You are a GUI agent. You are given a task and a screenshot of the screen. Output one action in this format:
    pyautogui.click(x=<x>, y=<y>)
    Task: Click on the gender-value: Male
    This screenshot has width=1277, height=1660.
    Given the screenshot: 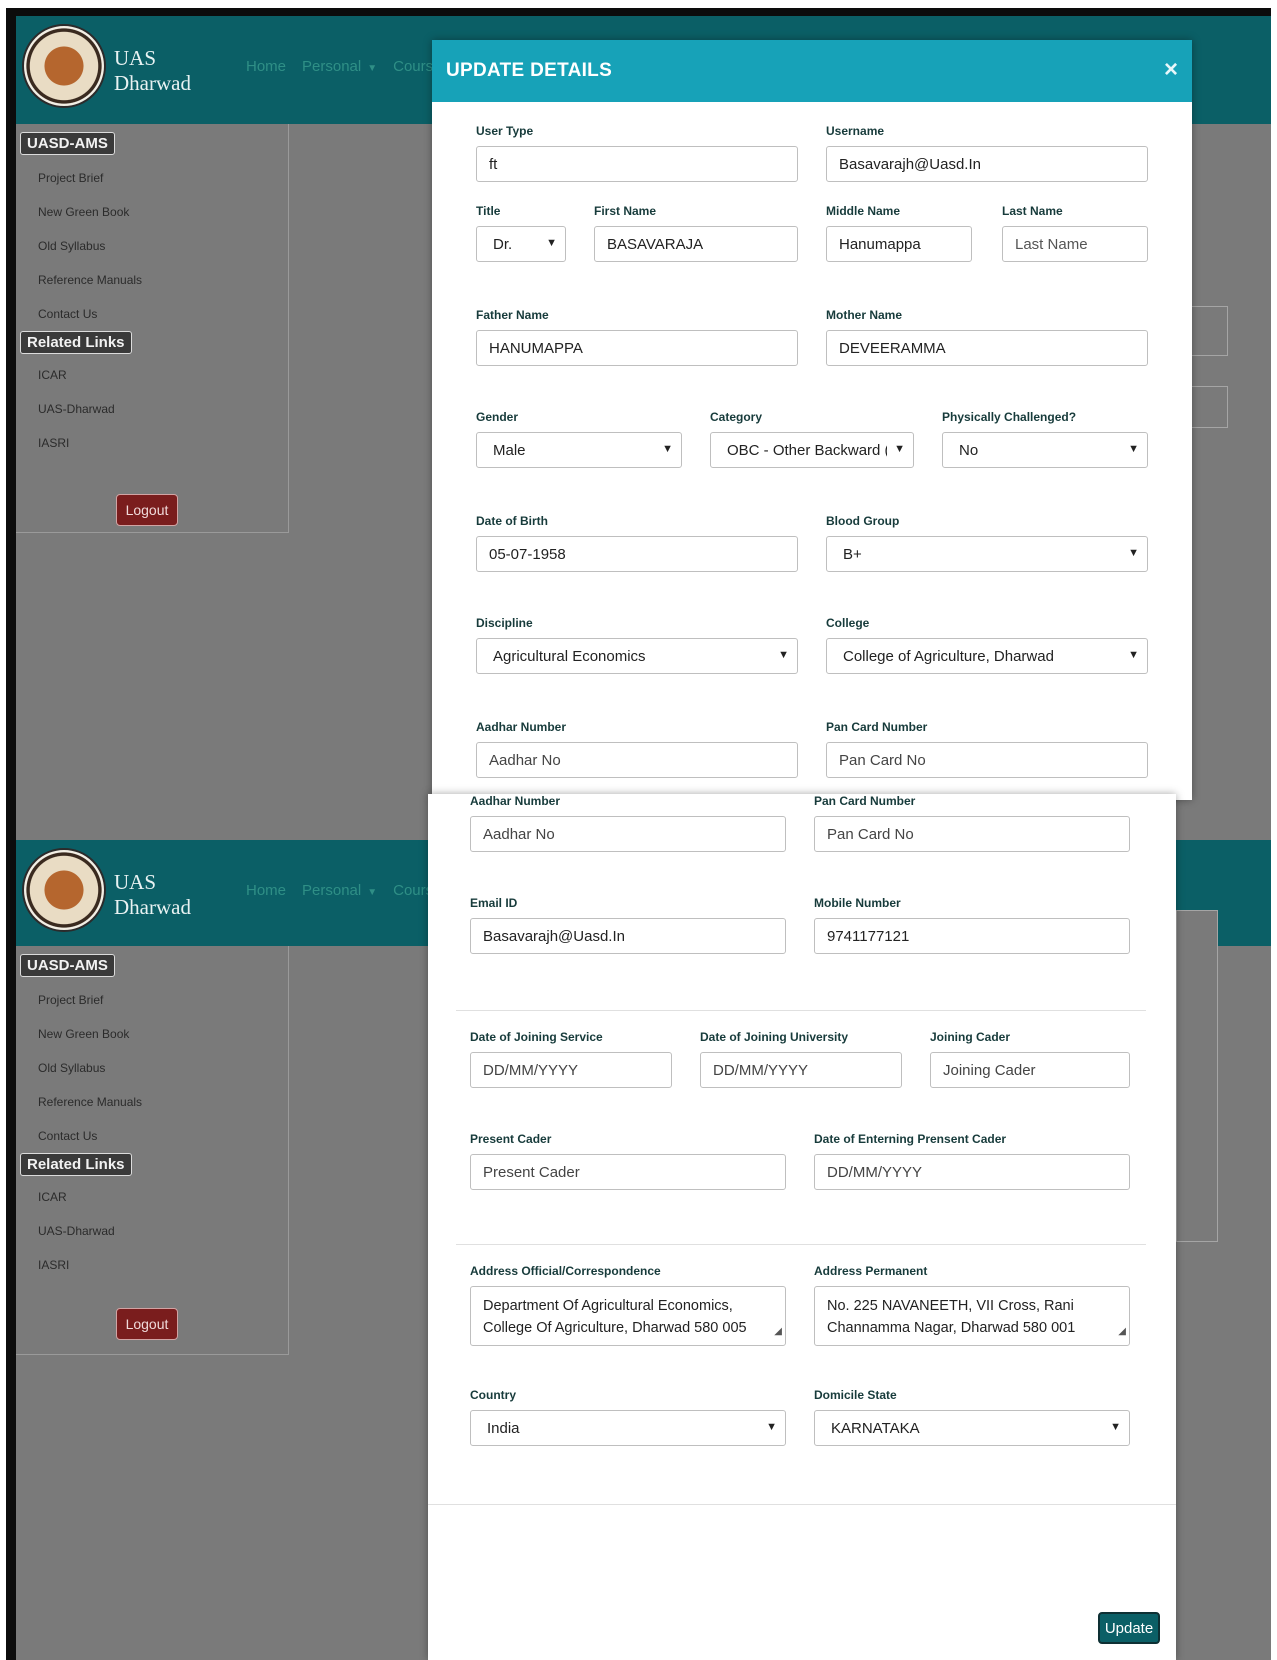 What is the action you would take?
    pyautogui.click(x=509, y=450)
    